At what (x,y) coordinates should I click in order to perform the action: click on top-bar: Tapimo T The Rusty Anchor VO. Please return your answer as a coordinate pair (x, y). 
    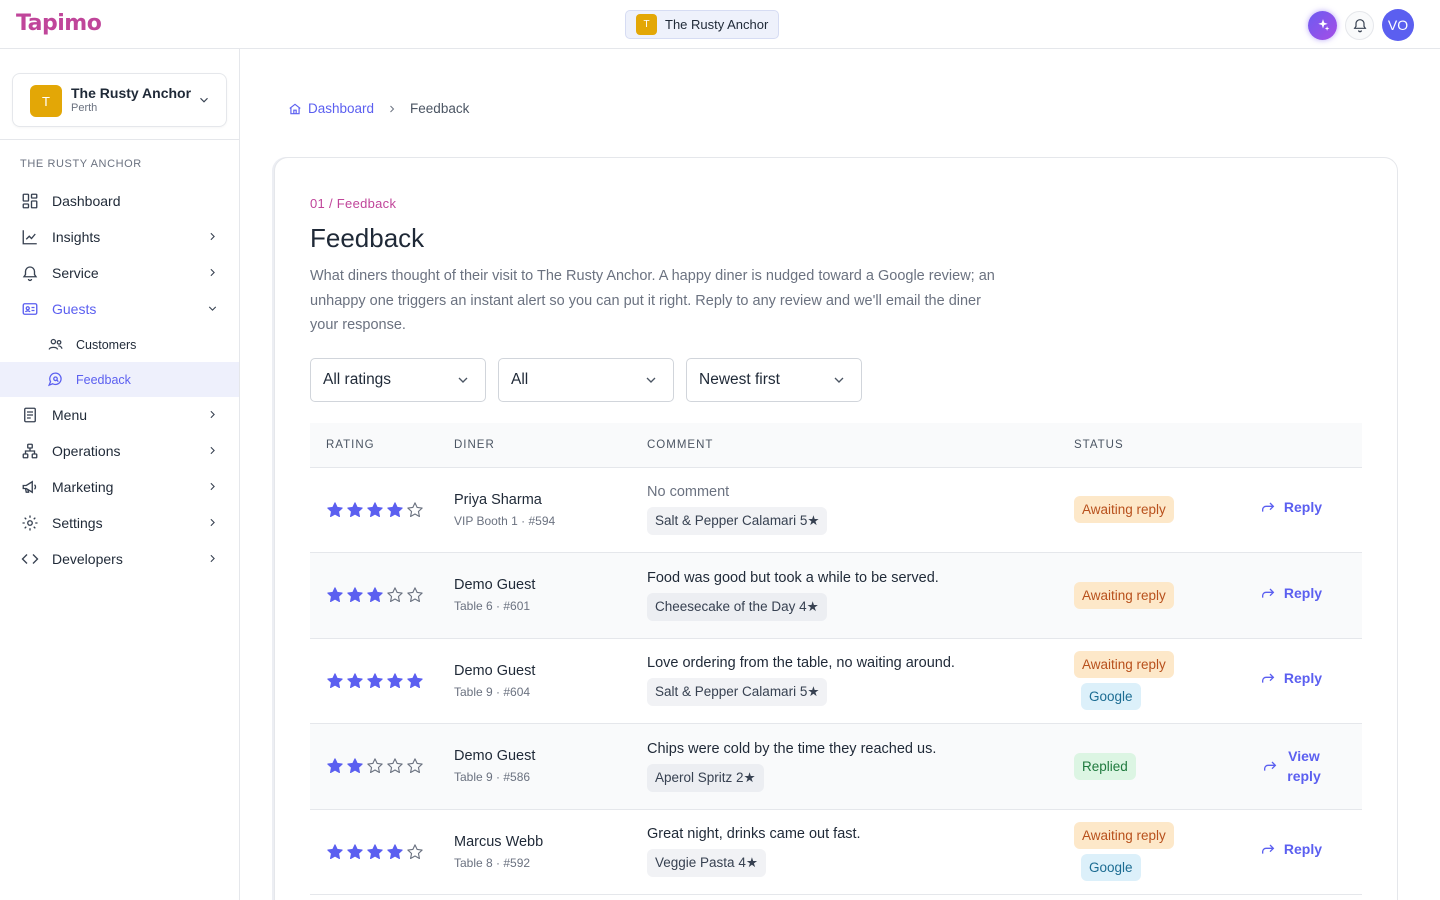
    Looking at the image, I should click on (720, 24).